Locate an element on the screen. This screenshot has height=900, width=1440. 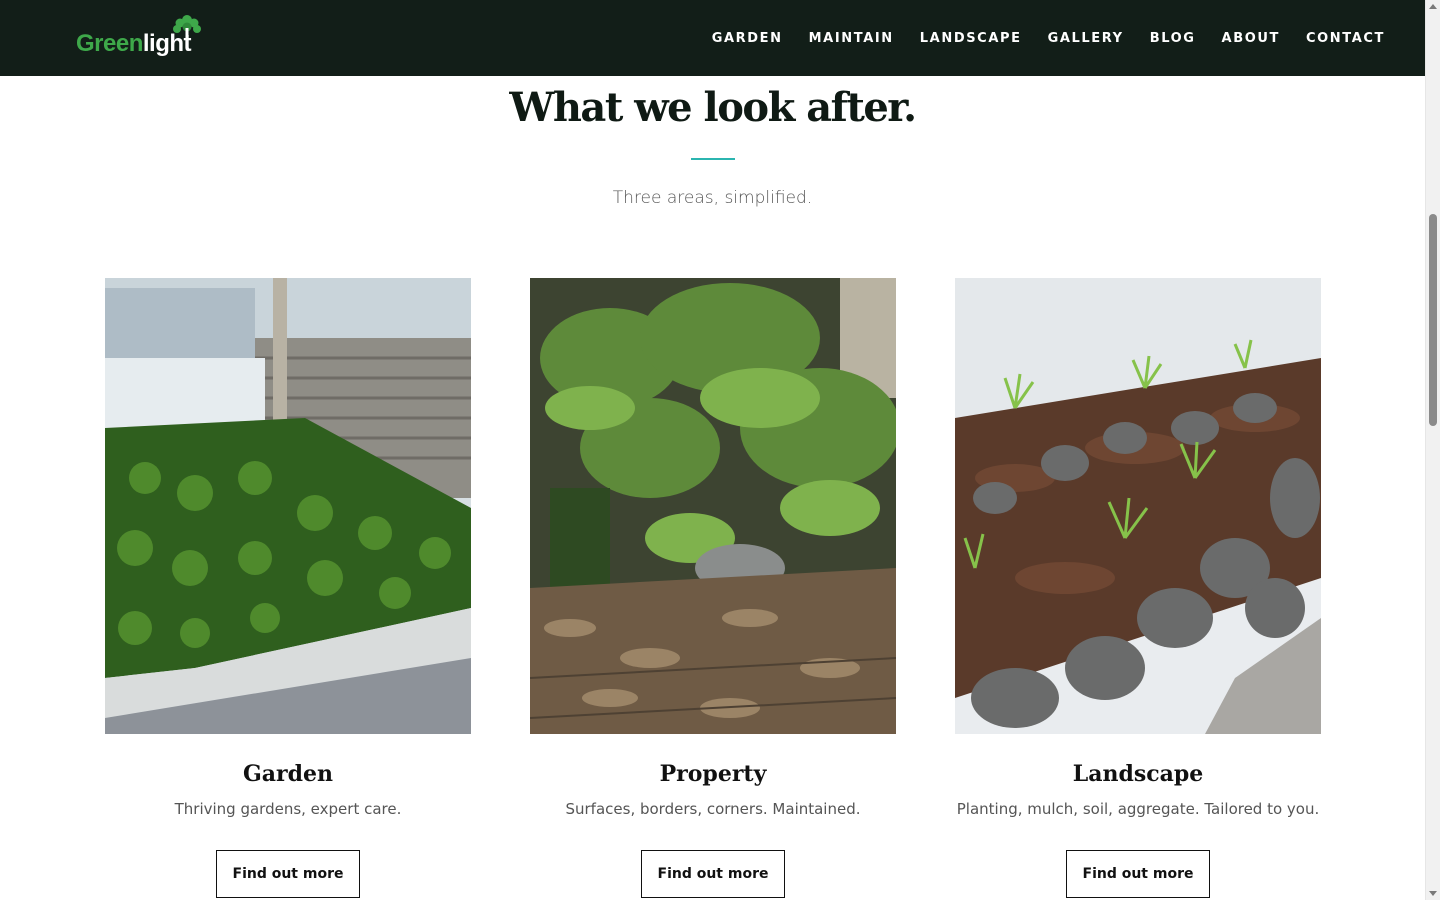
nav-item-contact: CONTACT is located at coordinates (1345, 38).